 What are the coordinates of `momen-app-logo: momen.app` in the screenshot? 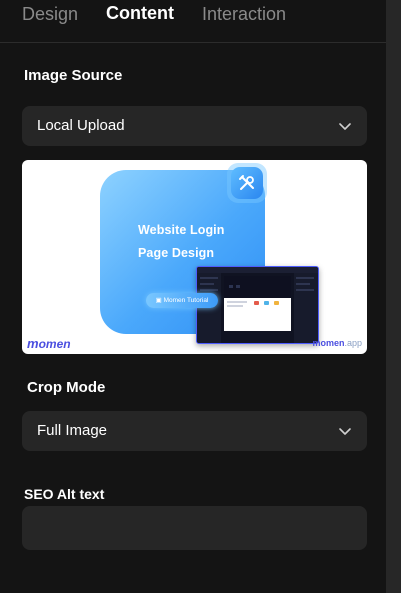 It's located at (337, 343).